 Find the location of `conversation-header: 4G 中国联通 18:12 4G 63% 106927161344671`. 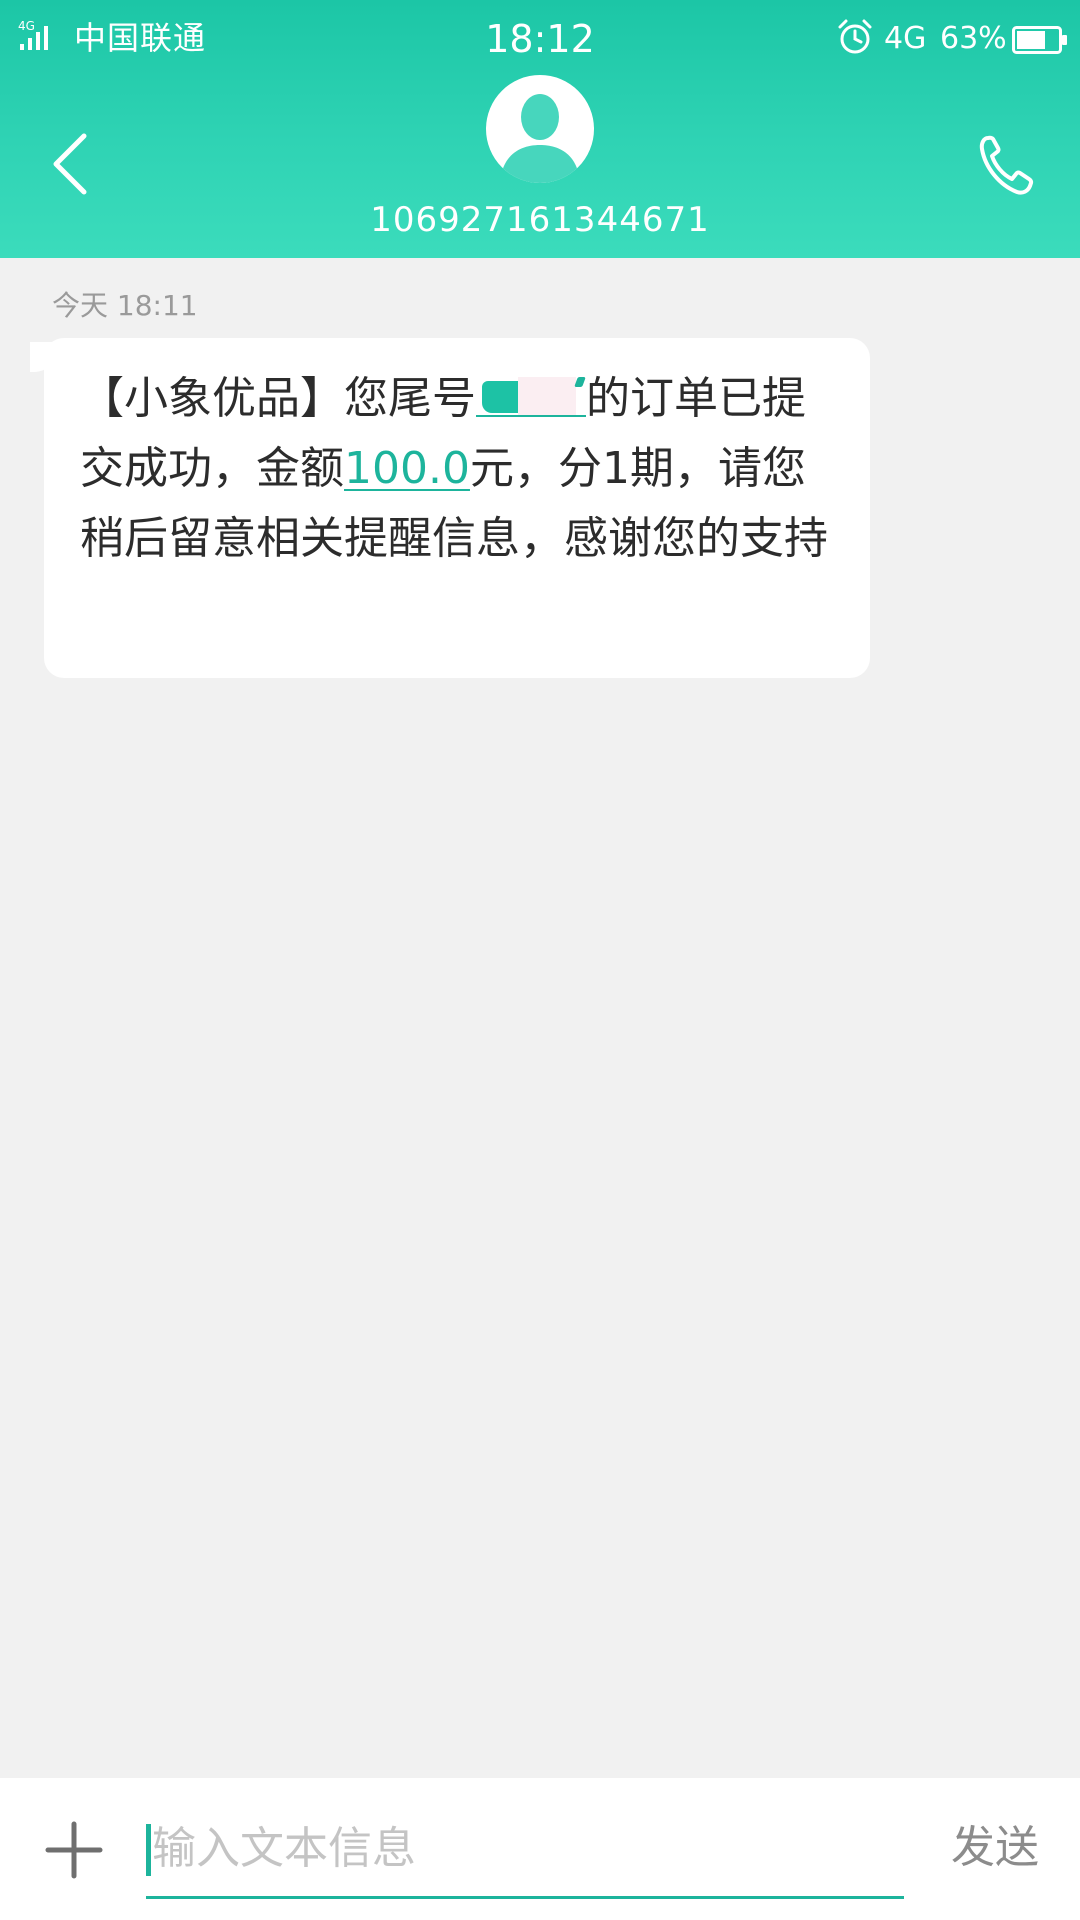

conversation-header: 4G 中国联通 18:12 4G 63% 106927161344671 is located at coordinates (540, 129).